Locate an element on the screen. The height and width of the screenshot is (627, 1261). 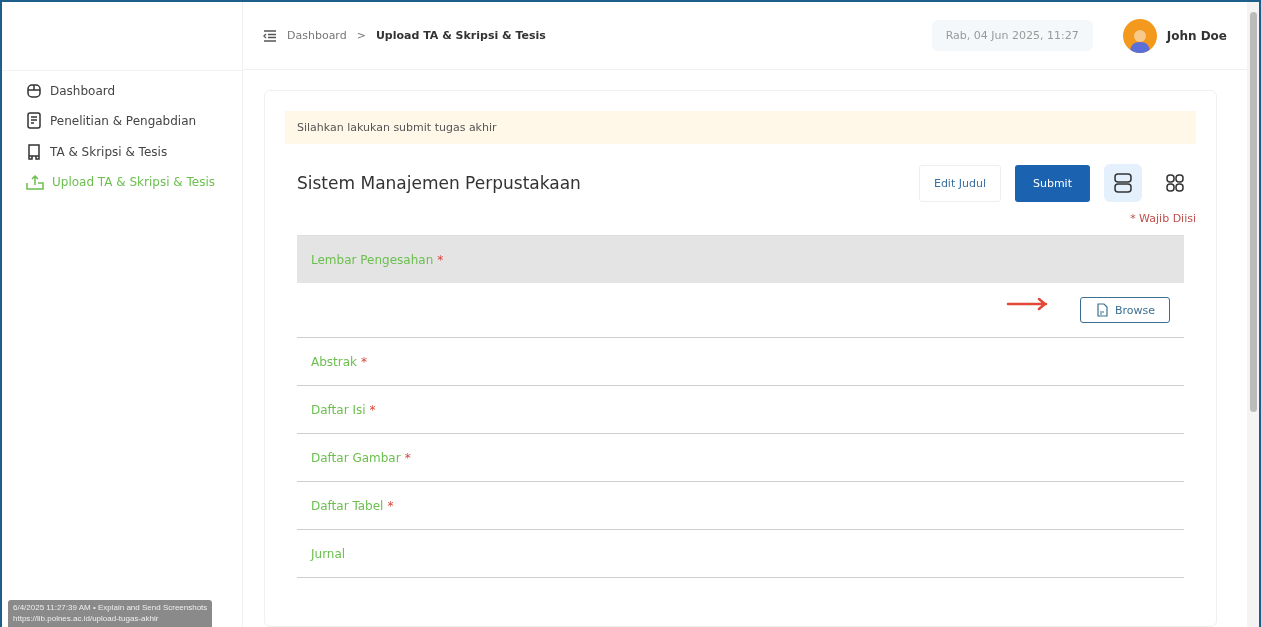
book-icon is located at coordinates (34, 152).